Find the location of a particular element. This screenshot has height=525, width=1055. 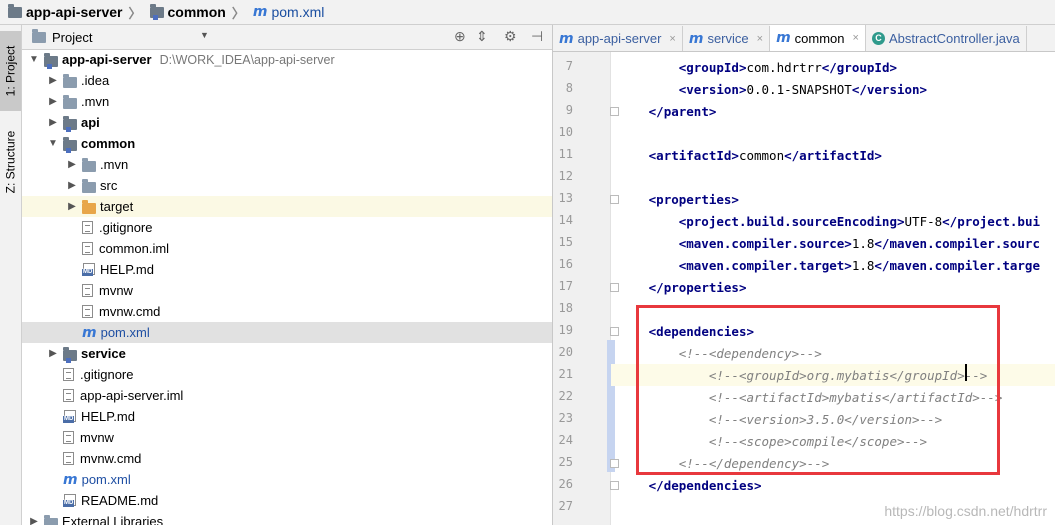

tree-item: ▶ src is located at coordinates (287, 185).